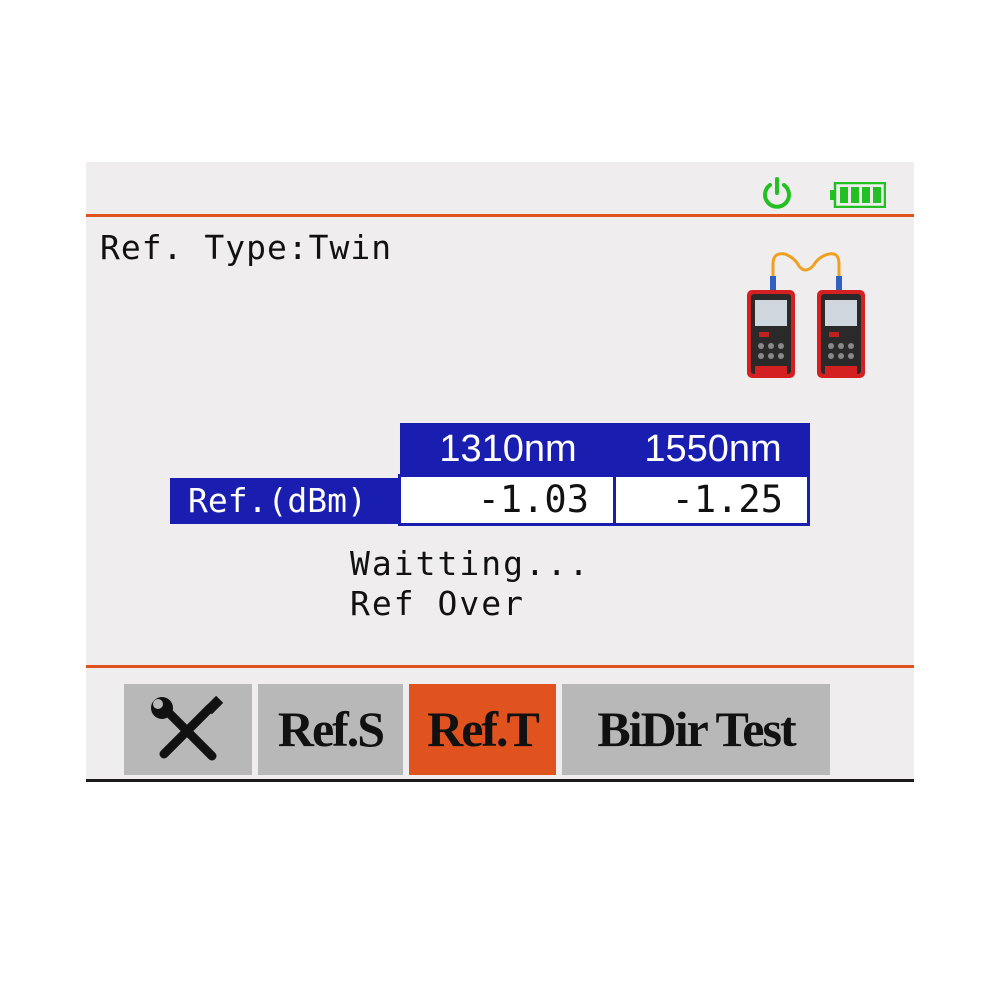 Image resolution: width=1000 pixels, height=1000 pixels. I want to click on status-ref-over: Ref Over, so click(437, 603).